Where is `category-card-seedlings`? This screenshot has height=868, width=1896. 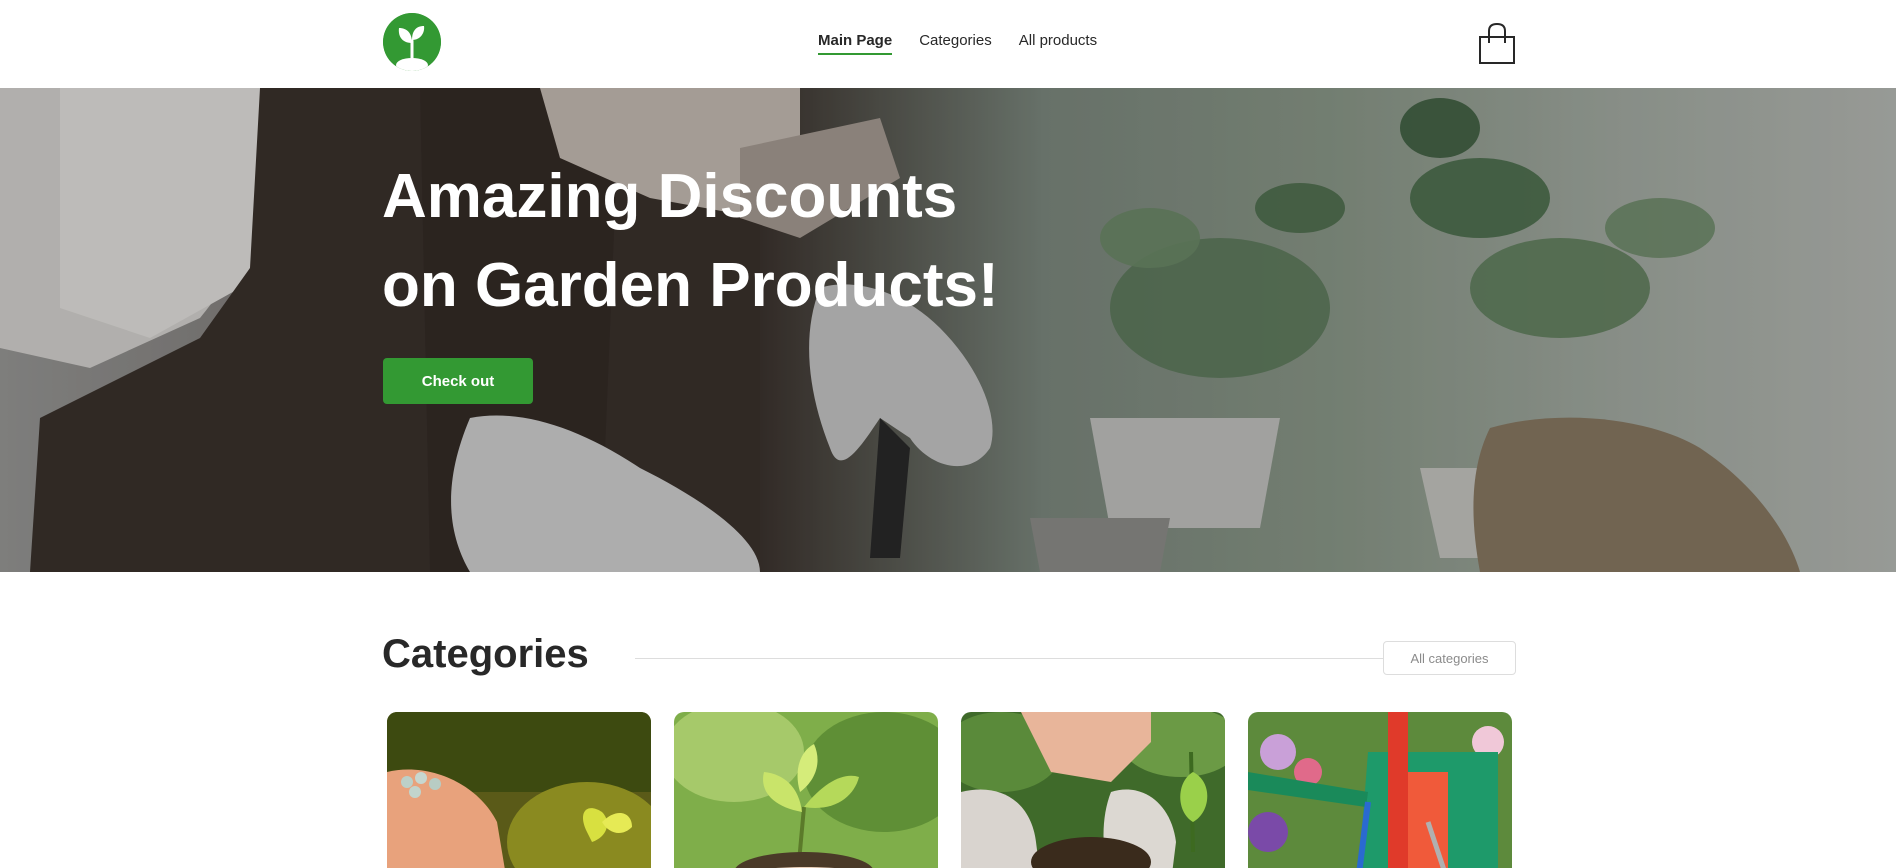 category-card-seedlings is located at coordinates (806, 790).